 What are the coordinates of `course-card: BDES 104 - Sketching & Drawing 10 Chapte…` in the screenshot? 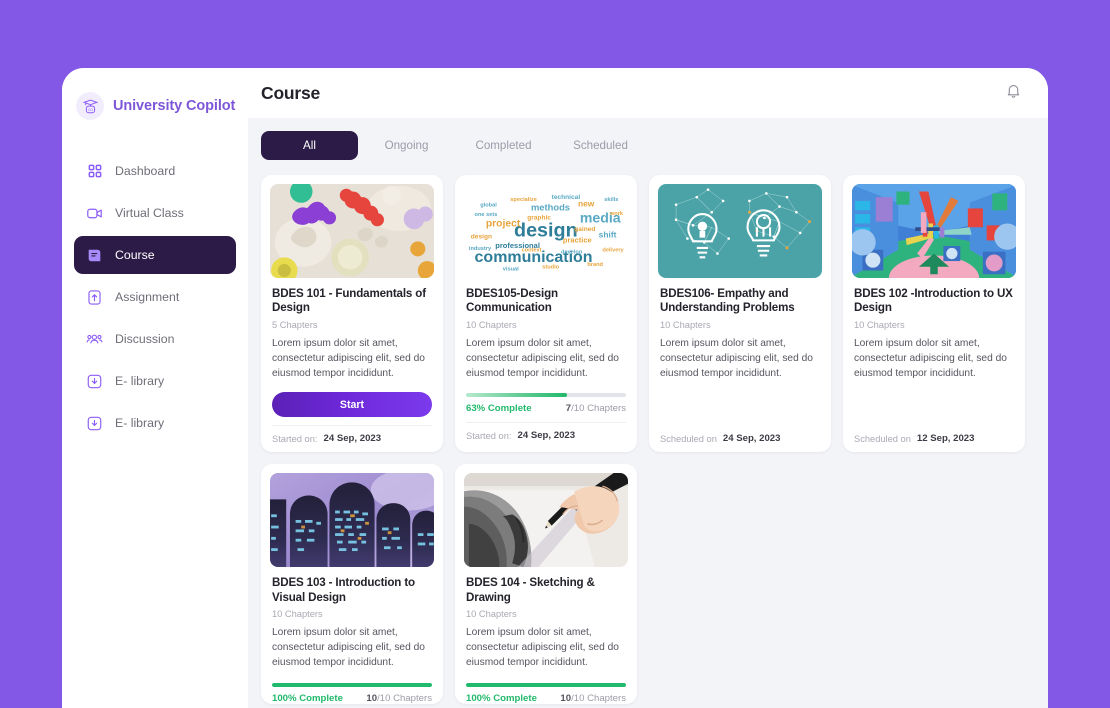 It's located at (546, 584).